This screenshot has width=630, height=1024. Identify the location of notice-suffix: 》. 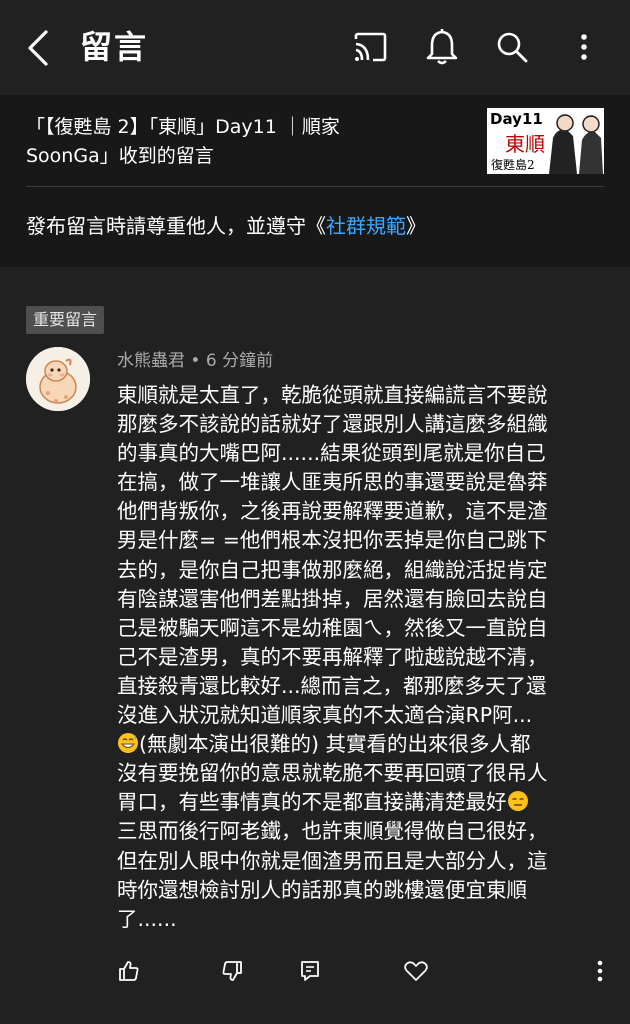
(416, 226).